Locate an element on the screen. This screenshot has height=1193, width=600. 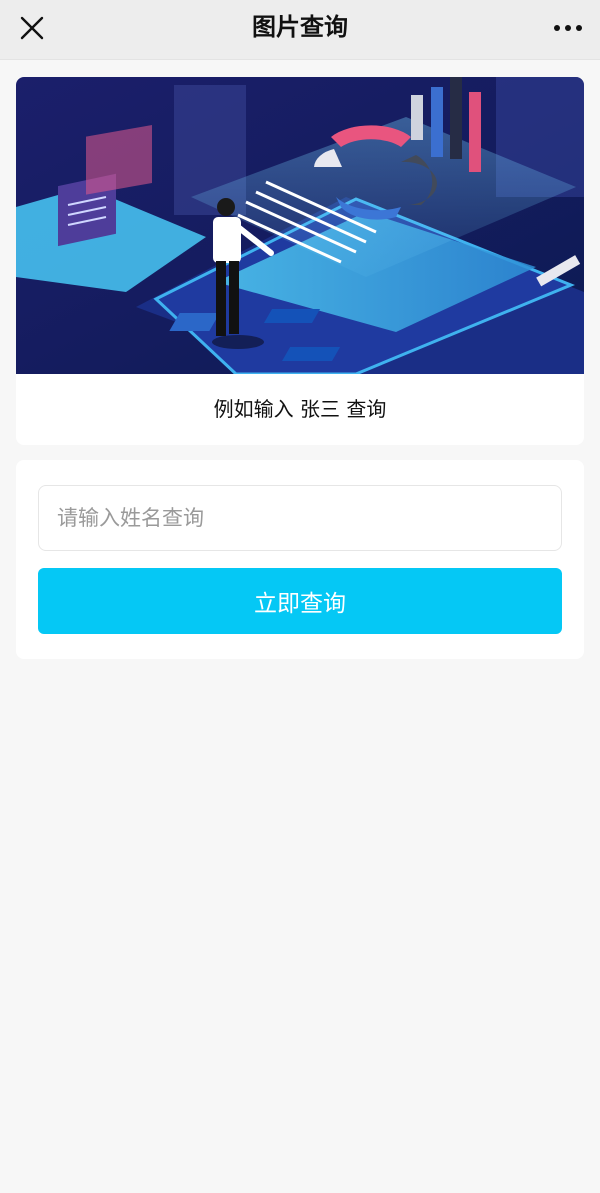
banner-hint-text: 例如输入 张三 查询 is located at coordinates (300, 409).